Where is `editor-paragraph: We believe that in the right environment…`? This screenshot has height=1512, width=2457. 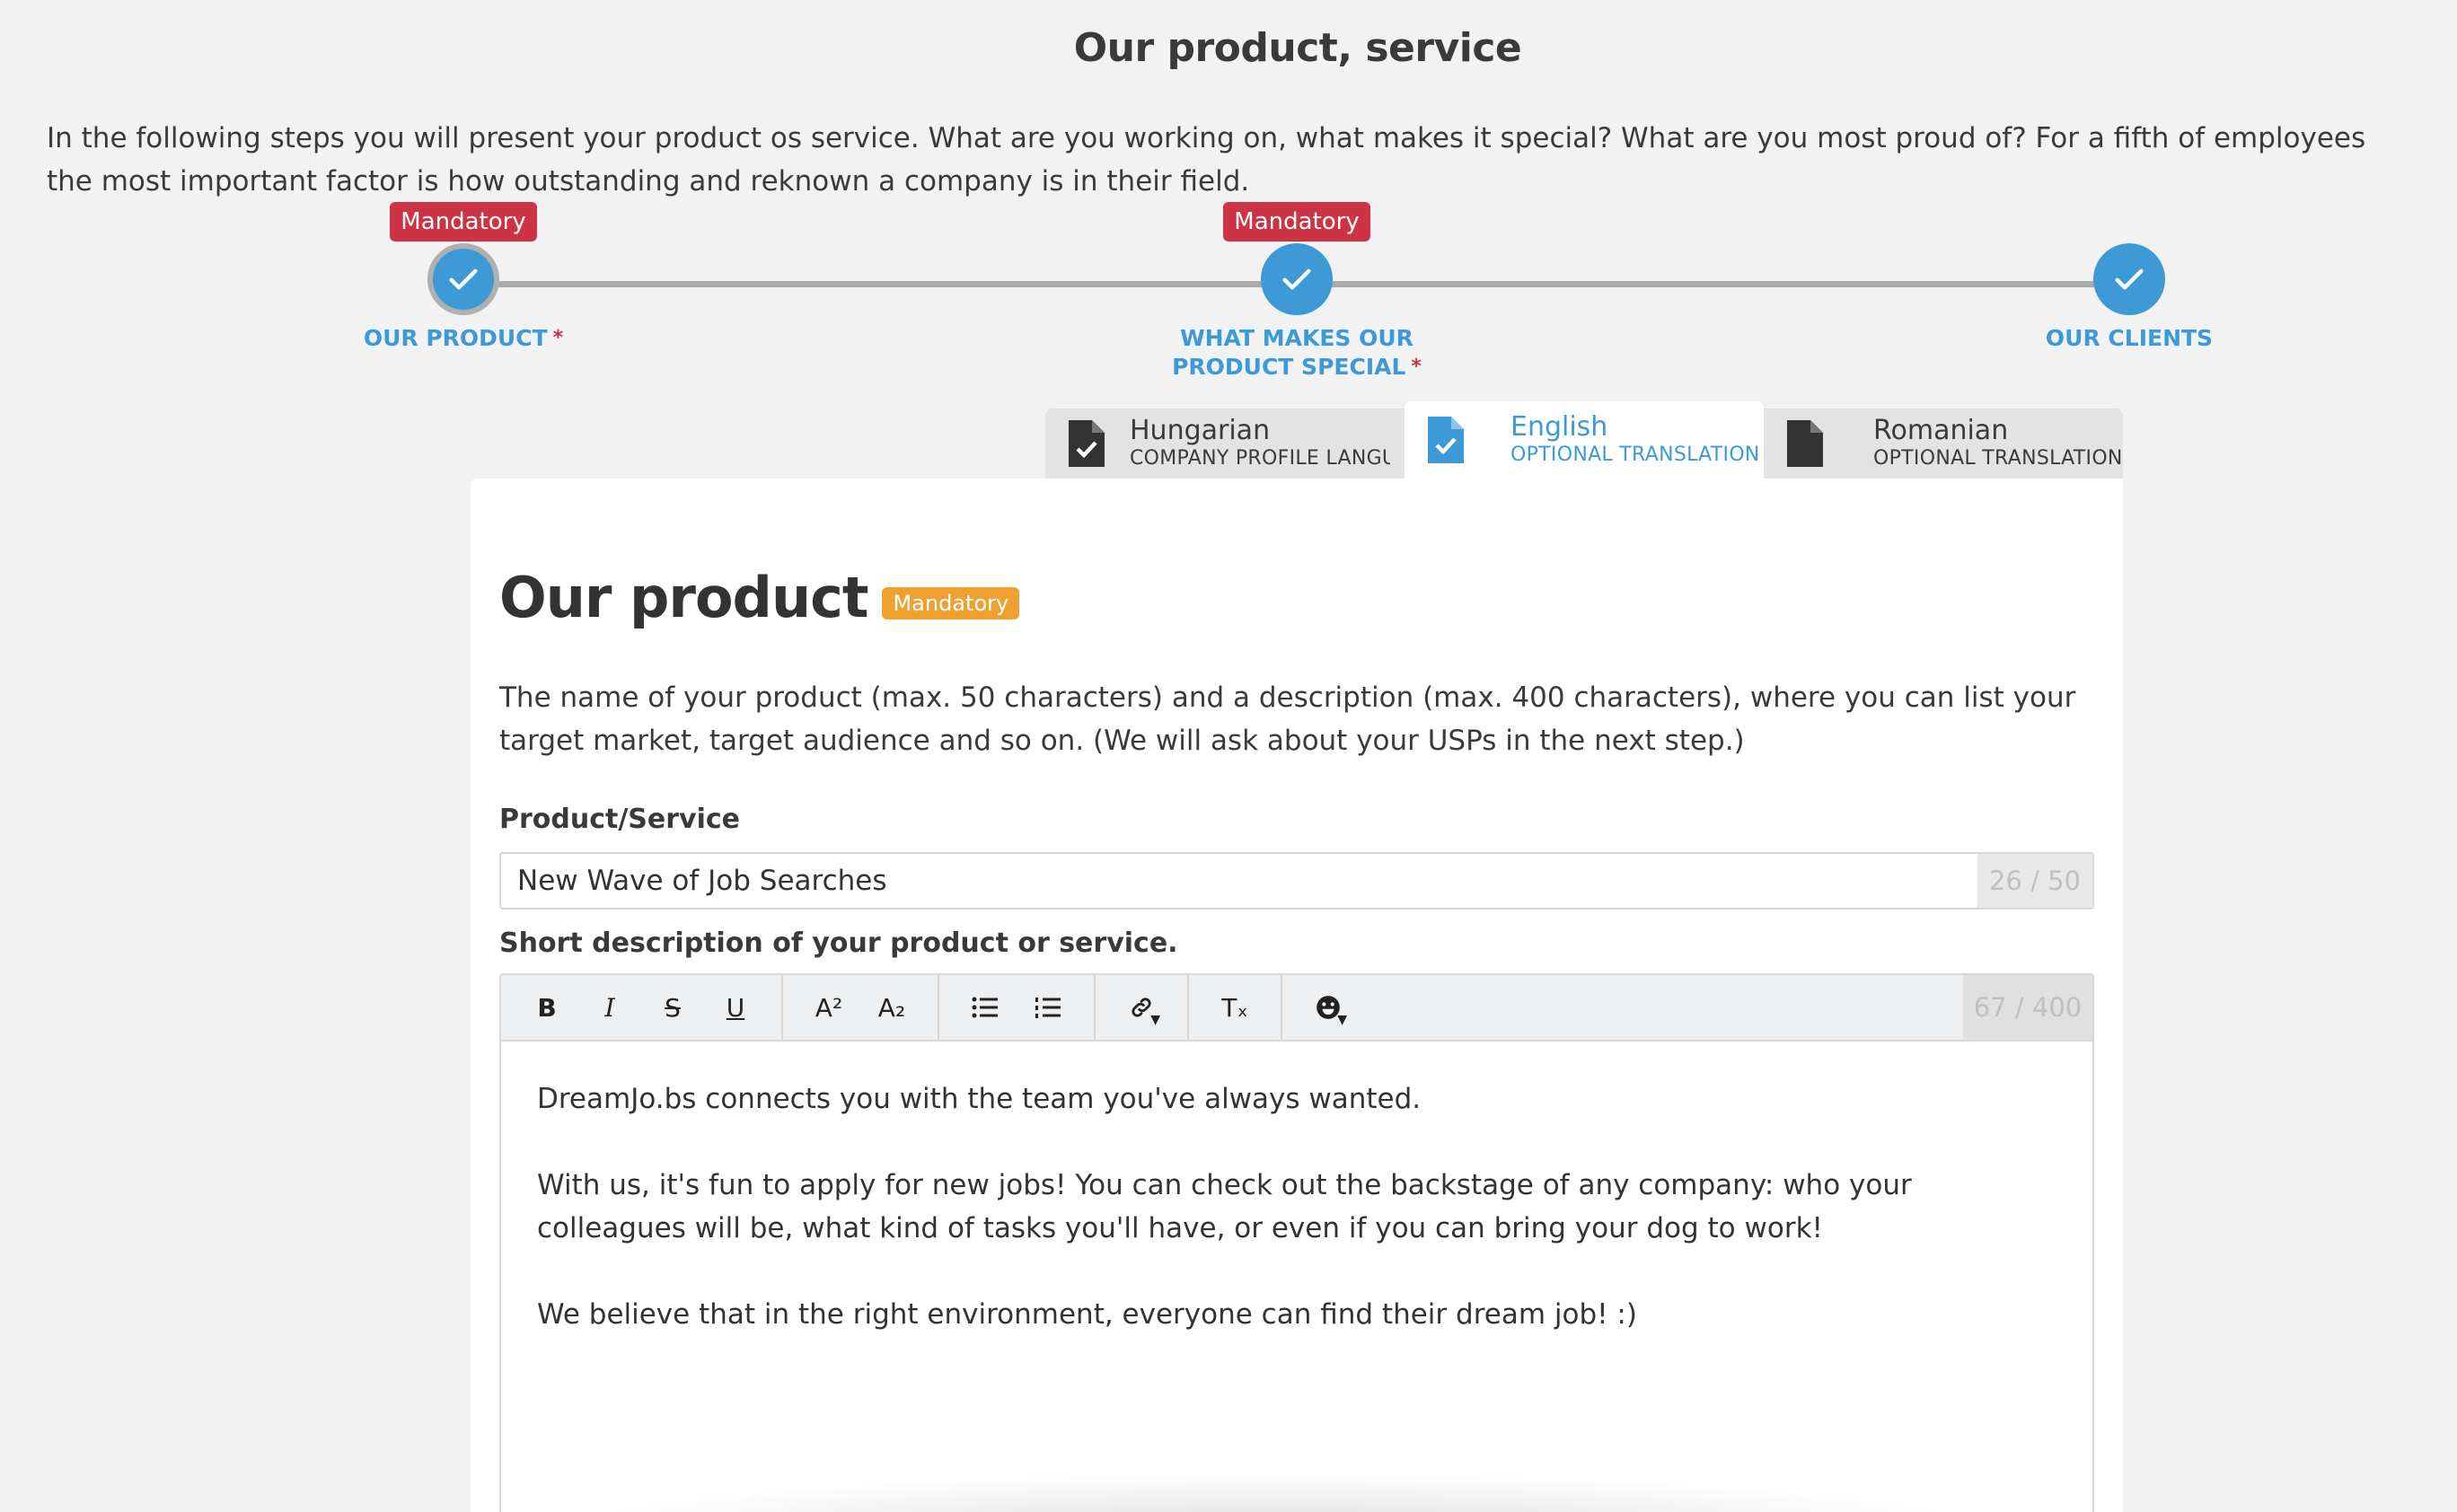
editor-paragraph: We believe that in the right environment… is located at coordinates (1087, 1314).